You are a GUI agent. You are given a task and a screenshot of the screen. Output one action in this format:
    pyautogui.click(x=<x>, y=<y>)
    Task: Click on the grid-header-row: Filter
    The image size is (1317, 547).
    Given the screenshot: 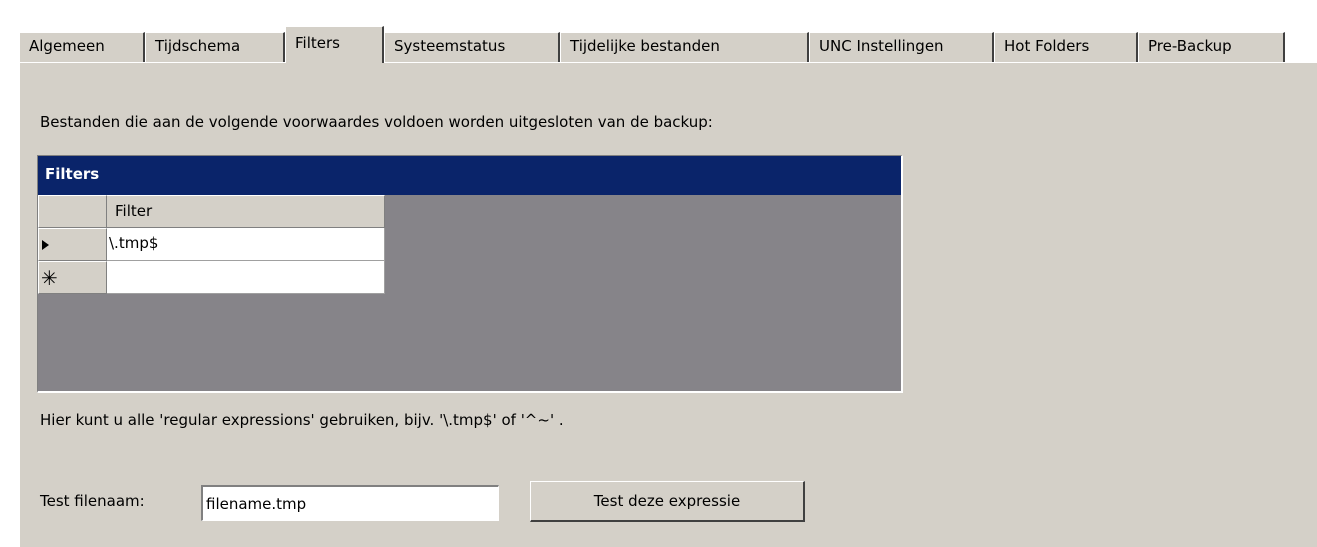 What is the action you would take?
    pyautogui.click(x=211, y=211)
    